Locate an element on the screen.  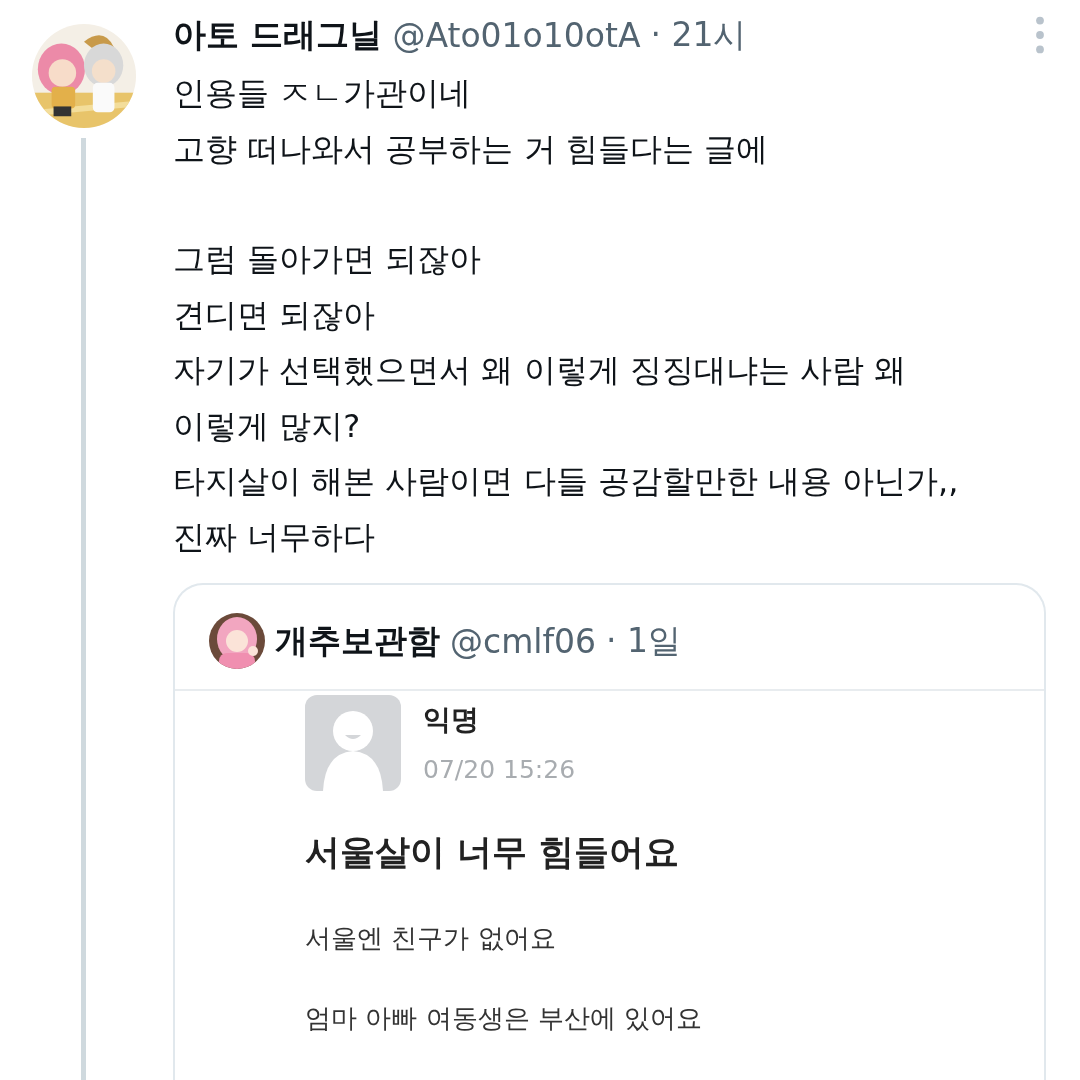
author-name: 익명 is located at coordinates (451, 720).